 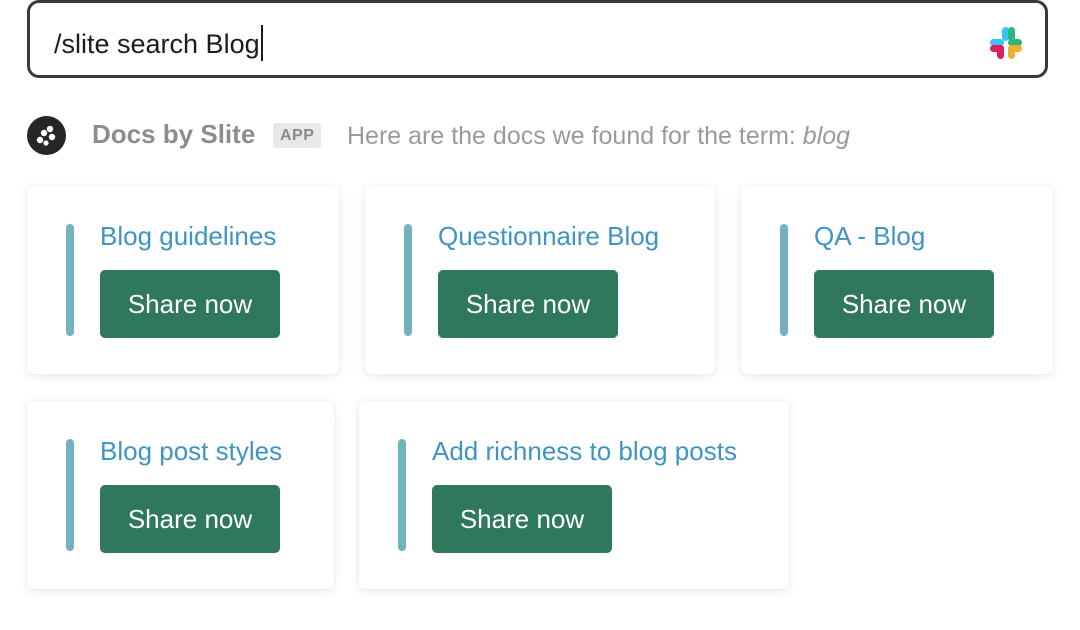 What do you see at coordinates (297, 135) in the screenshot?
I see `app-badge: APP` at bounding box center [297, 135].